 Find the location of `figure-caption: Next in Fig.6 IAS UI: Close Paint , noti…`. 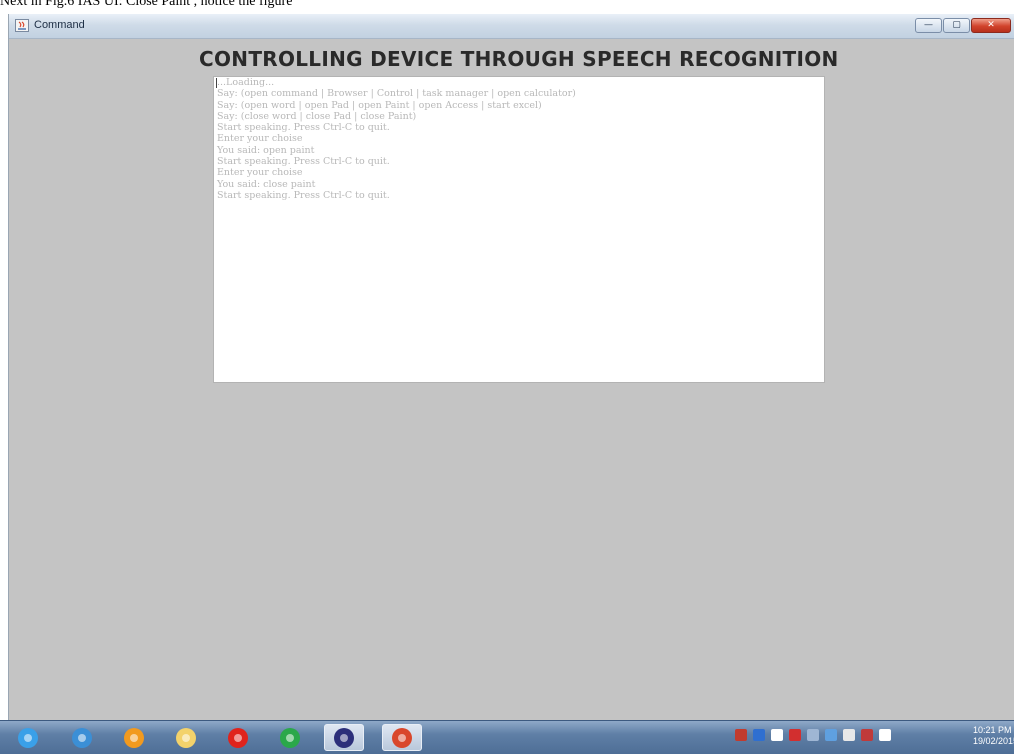

figure-caption: Next in Fig.6 IAS UI: Close Paint , noti… is located at coordinates (146, 4).